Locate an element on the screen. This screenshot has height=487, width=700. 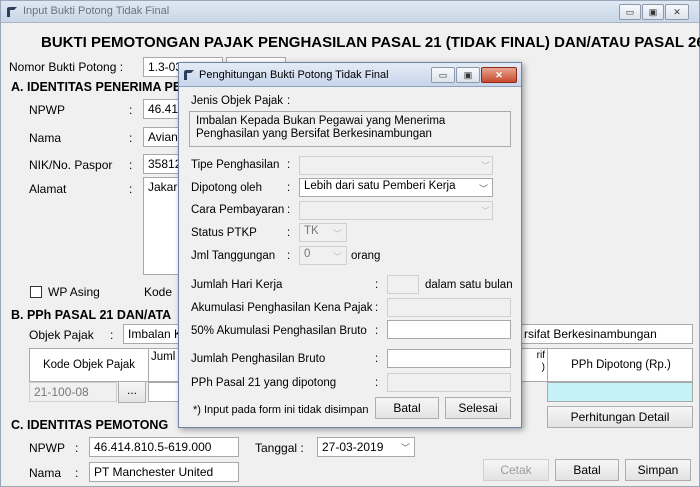
status-colon: : is located at coordinates (289, 233).